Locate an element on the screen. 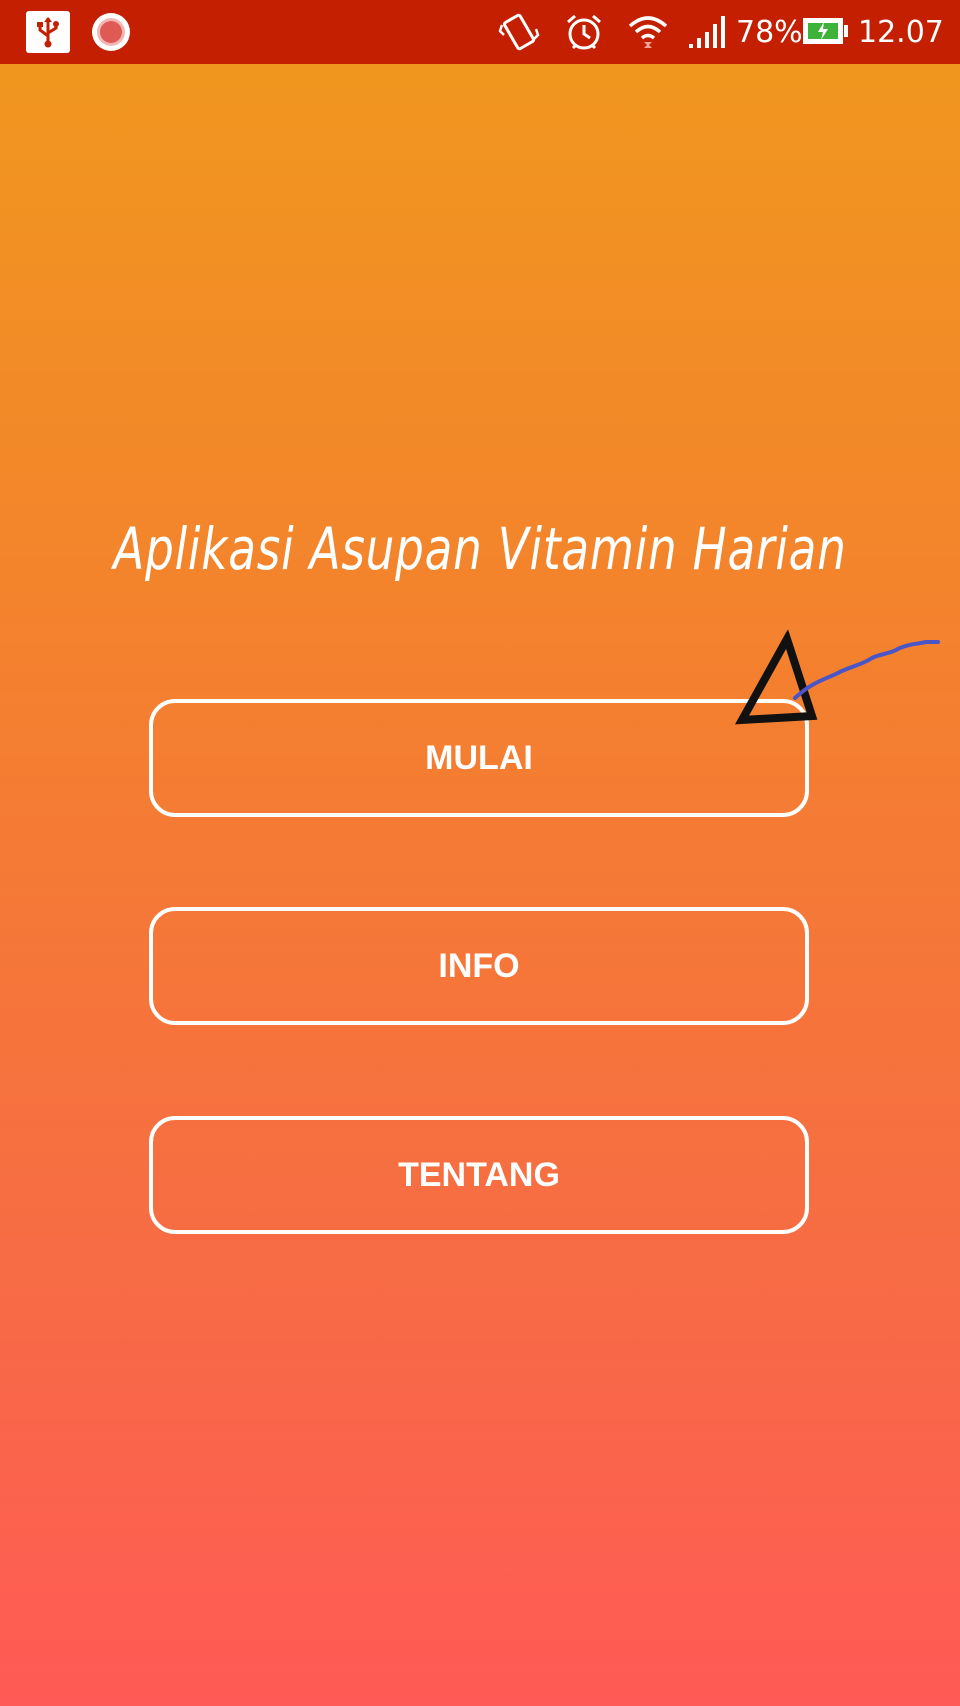 The image size is (960, 1706). battery-charging-icon is located at coordinates (823, 31).